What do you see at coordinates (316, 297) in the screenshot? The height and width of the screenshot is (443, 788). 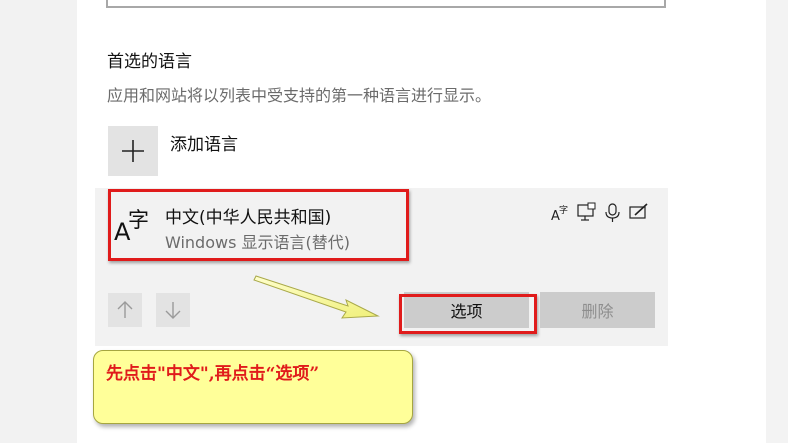 I see `annotation-arrow` at bounding box center [316, 297].